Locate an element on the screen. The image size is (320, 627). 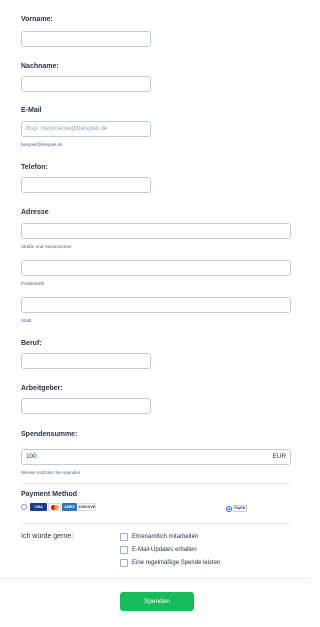
zip-sublabel: Postleitzahl is located at coordinates (33, 283).